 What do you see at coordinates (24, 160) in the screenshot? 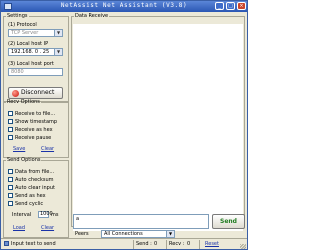
I see `send-options-legend: Send Options` at bounding box center [24, 160].